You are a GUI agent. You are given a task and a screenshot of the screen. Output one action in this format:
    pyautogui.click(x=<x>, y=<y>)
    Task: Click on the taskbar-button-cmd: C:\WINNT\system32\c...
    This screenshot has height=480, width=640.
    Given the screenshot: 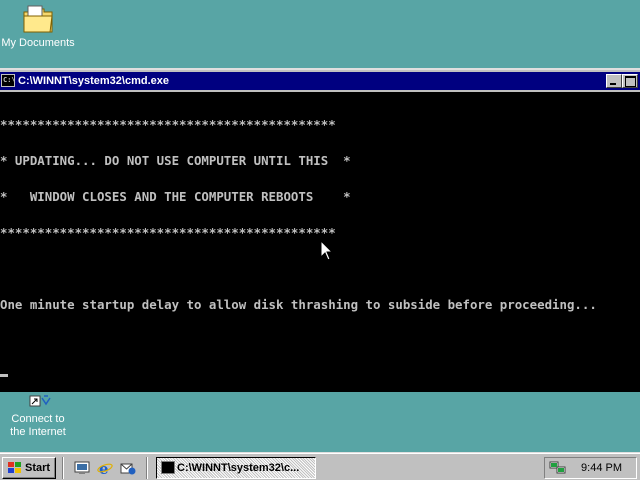 What is the action you would take?
    pyautogui.click(x=236, y=468)
    